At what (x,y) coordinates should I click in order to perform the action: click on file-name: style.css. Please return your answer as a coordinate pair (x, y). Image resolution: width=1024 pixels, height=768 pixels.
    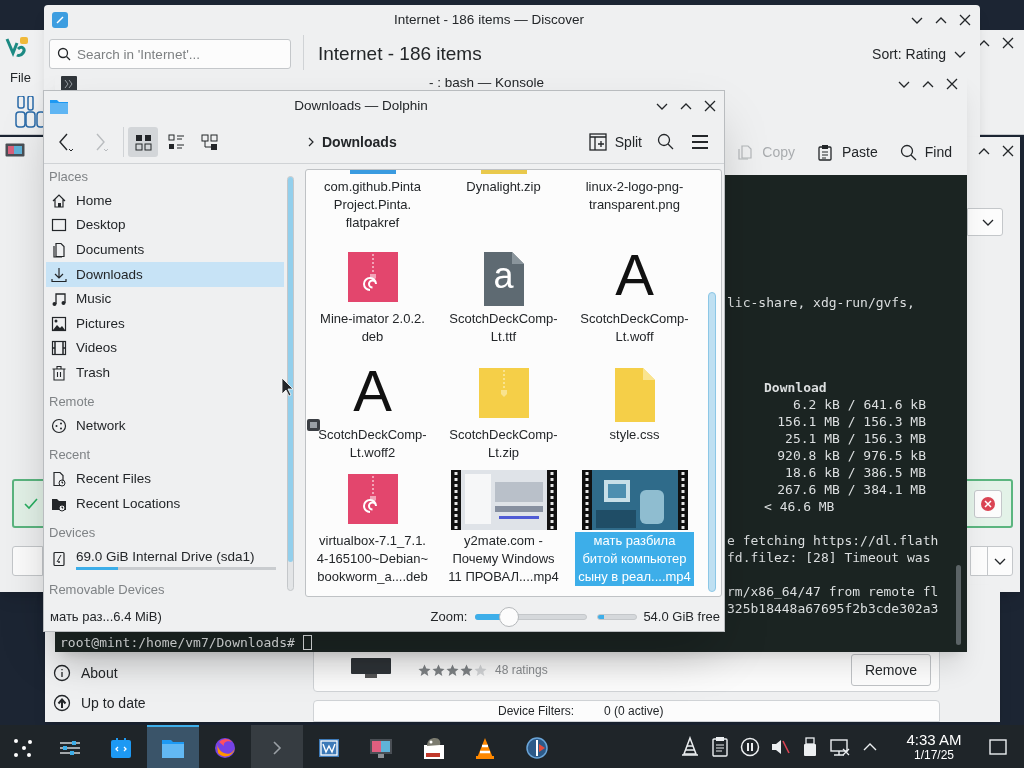
    Looking at the image, I should click on (634, 435).